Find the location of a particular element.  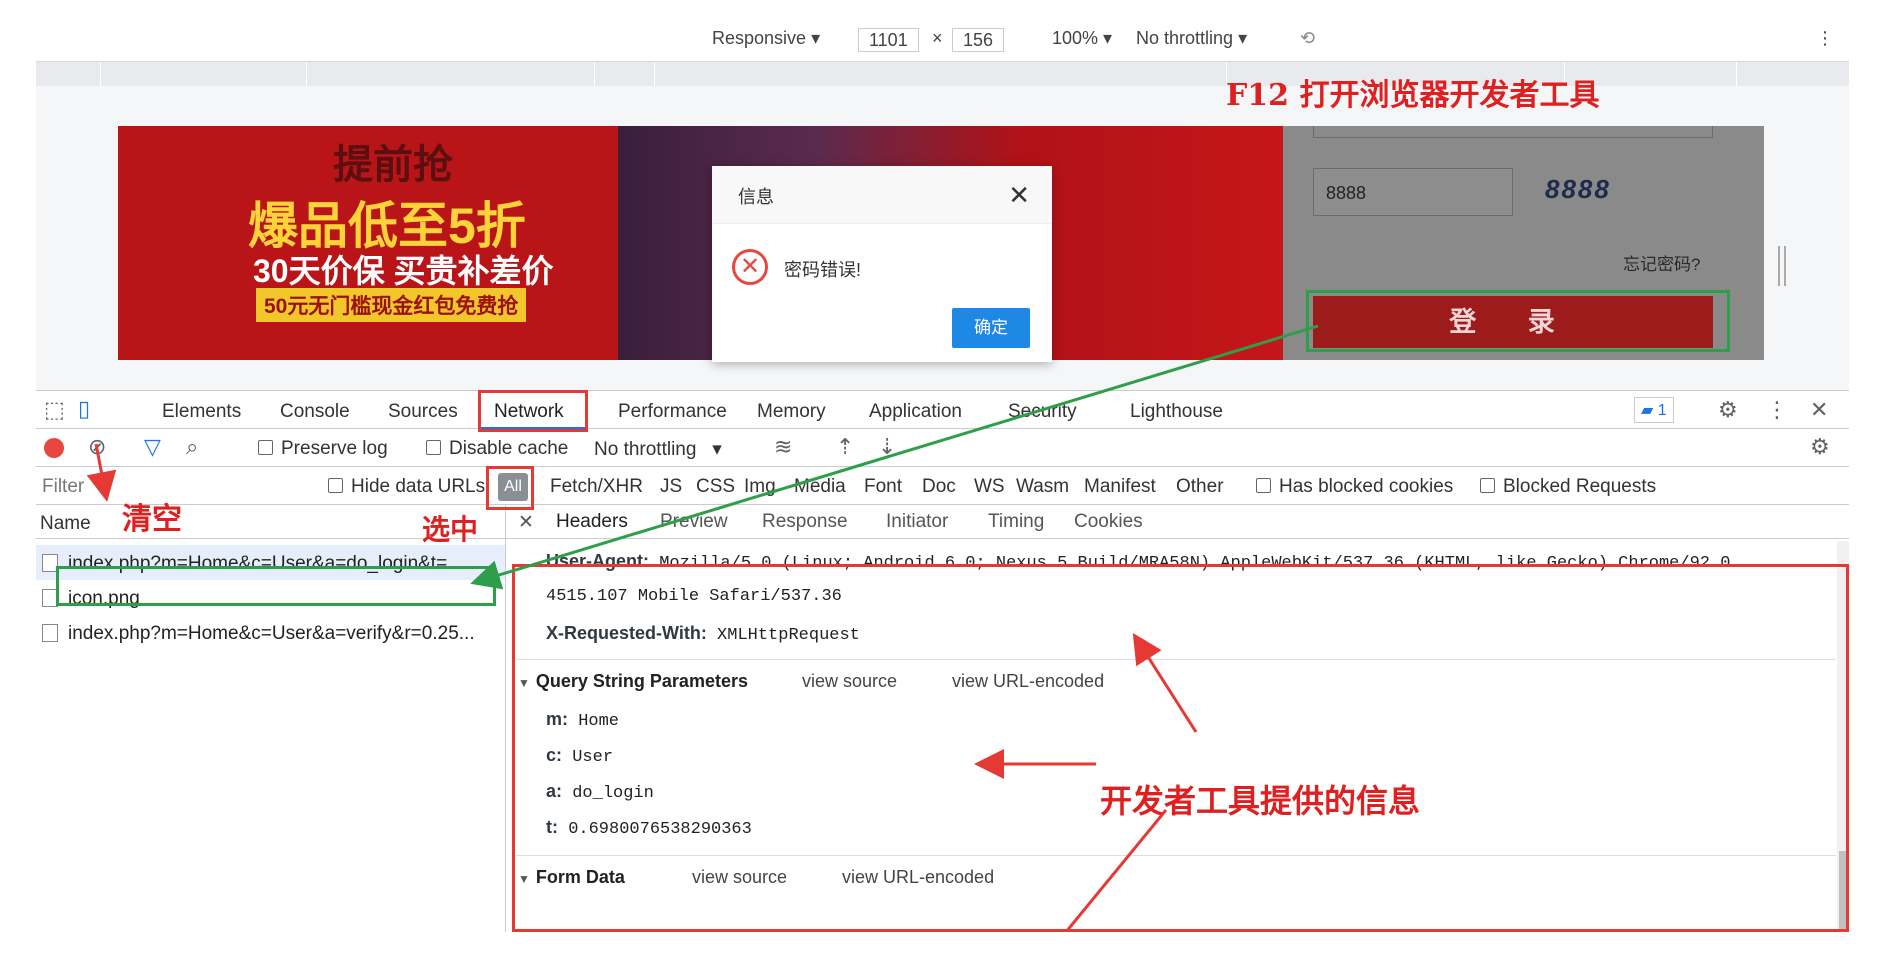

info-arrow-down is located at coordinates (1116, 870).